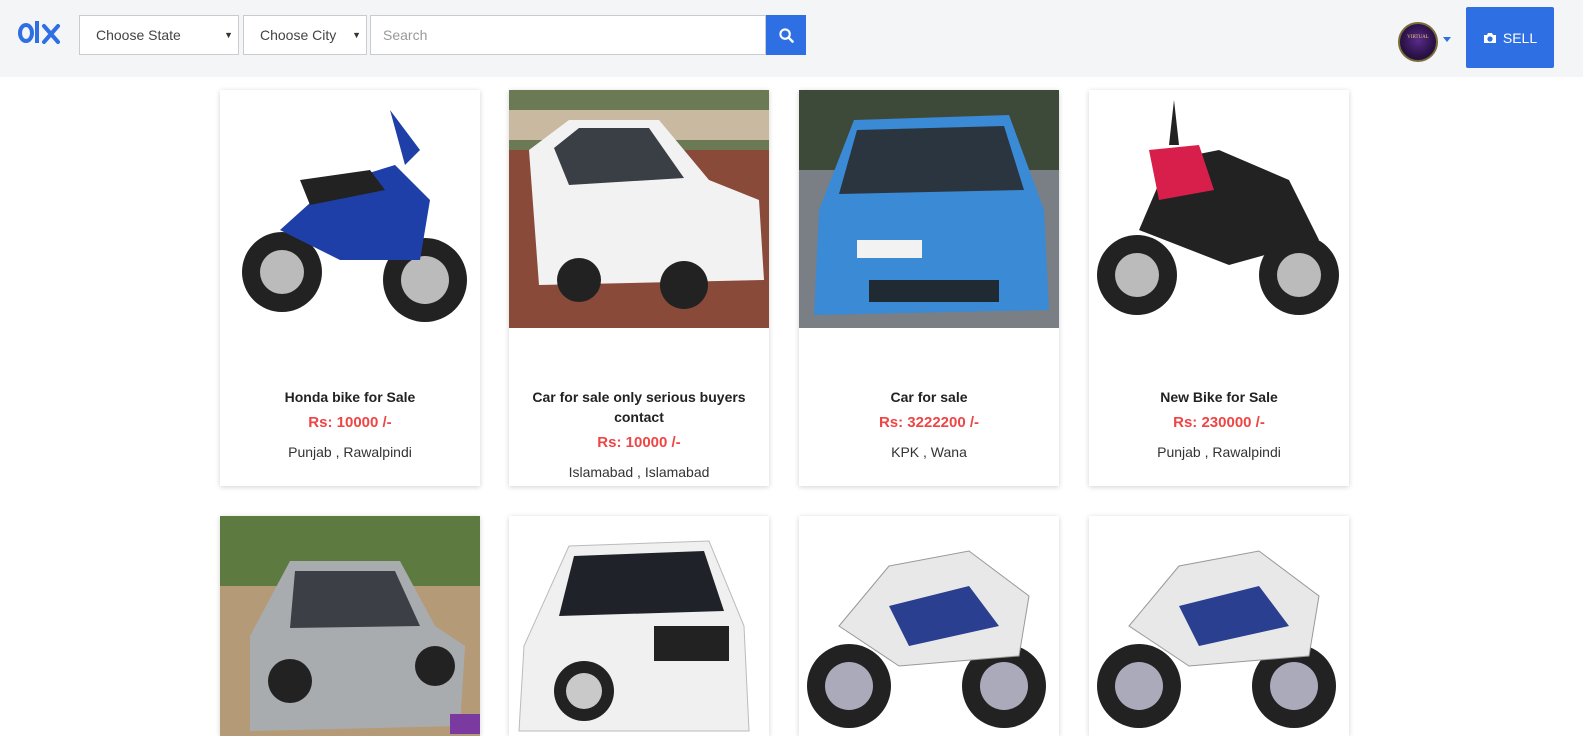 Image resolution: width=1583 pixels, height=736 pixels. I want to click on city-select: Choose City ▼, so click(305, 35).